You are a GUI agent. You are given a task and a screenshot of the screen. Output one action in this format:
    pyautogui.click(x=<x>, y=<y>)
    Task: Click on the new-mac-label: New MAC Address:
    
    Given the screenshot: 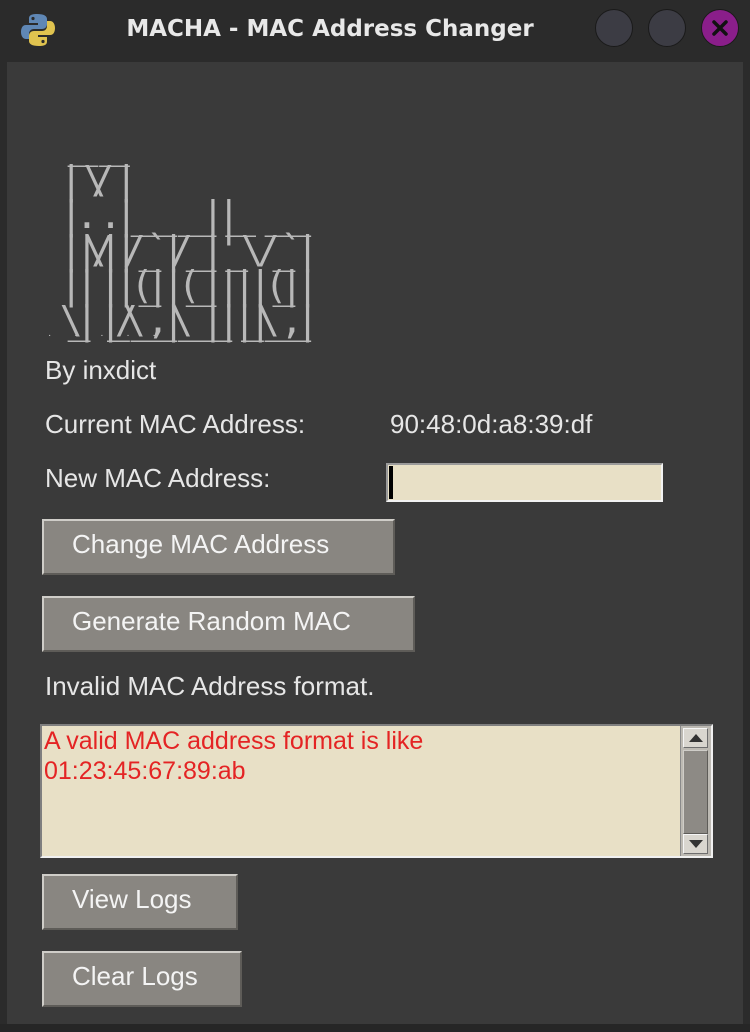 What is the action you would take?
    pyautogui.click(x=158, y=478)
    